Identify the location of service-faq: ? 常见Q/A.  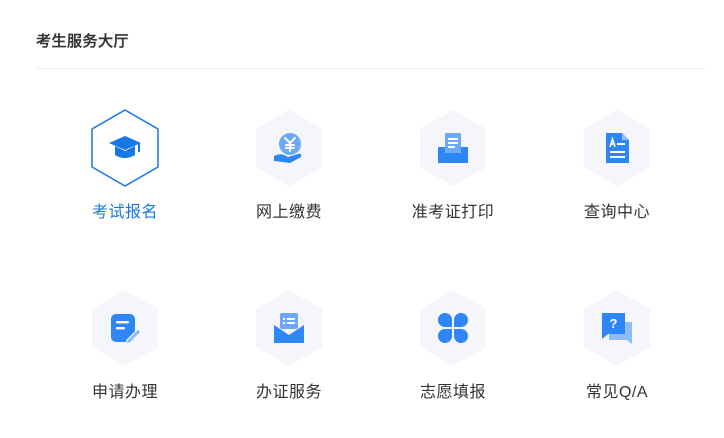
(617, 363).